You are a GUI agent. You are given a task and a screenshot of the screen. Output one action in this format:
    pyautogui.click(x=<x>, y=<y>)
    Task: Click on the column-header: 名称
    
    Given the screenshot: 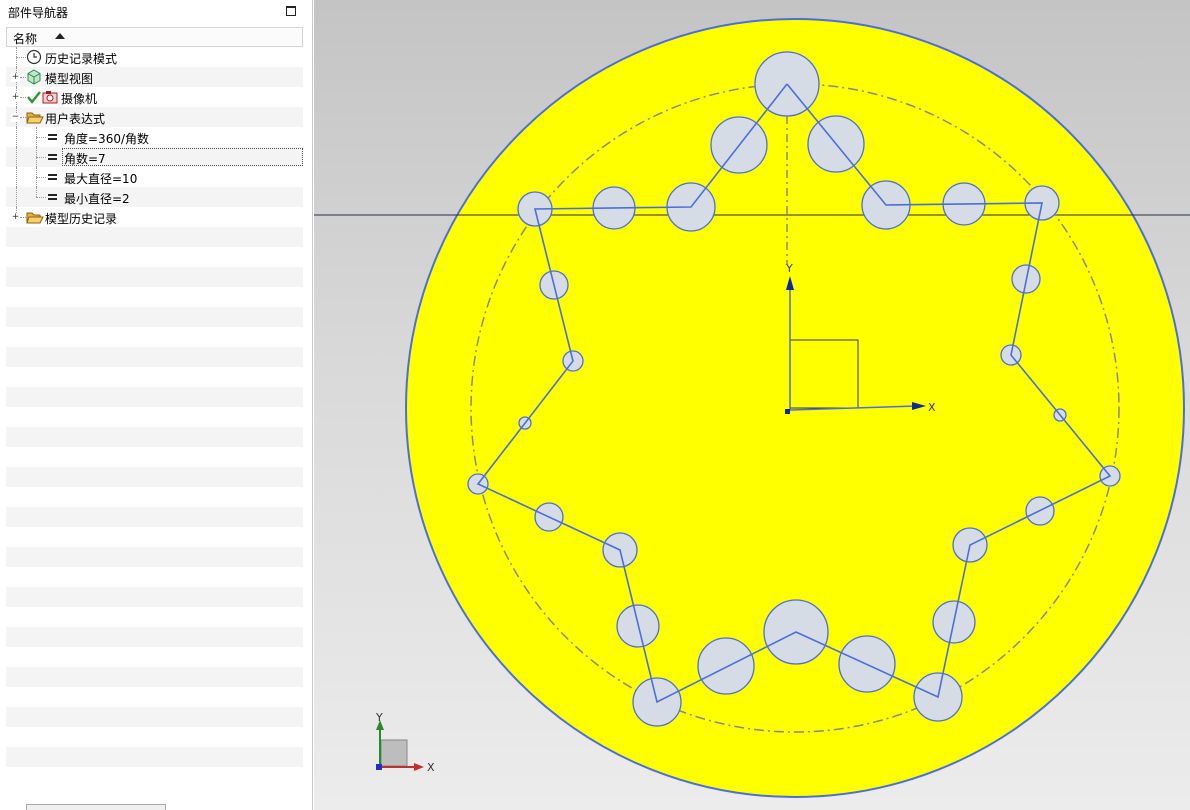 What is the action you would take?
    pyautogui.click(x=154, y=37)
    